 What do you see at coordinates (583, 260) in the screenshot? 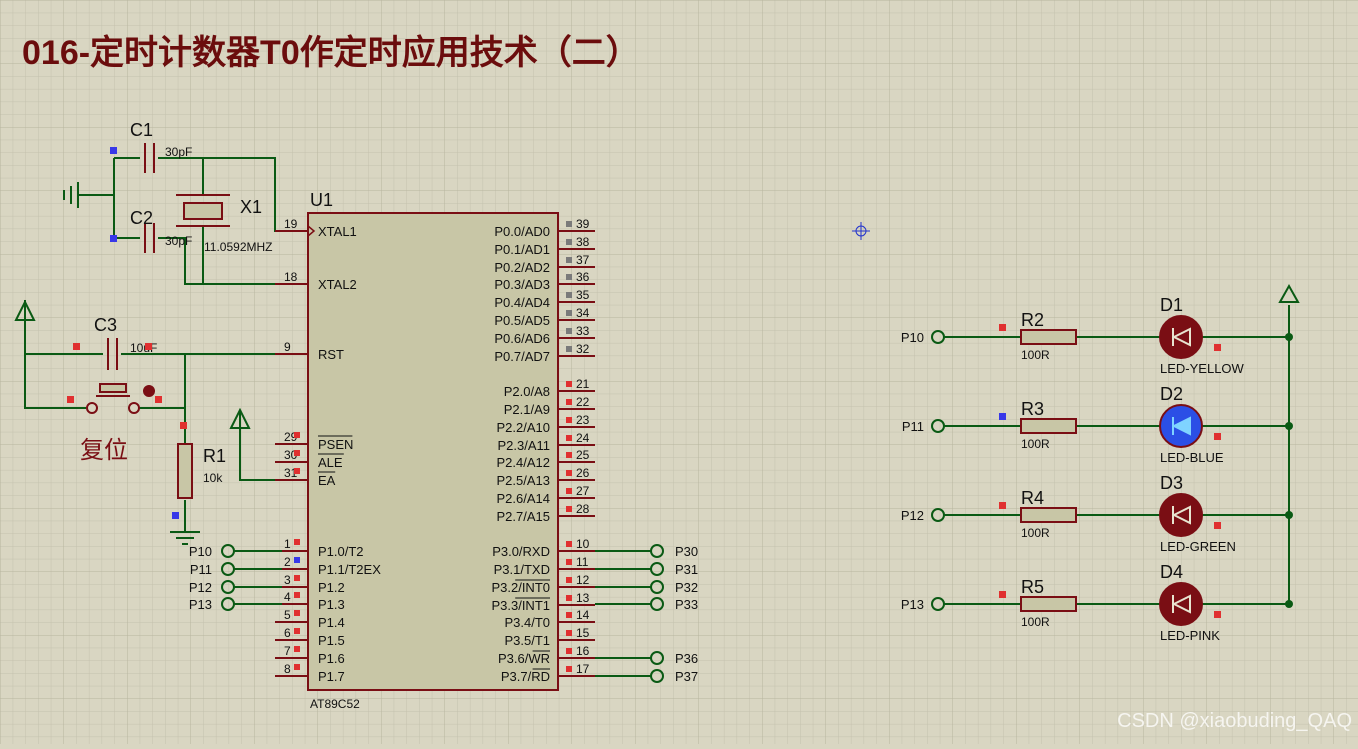
I see `chip-pin-num-37: 37` at bounding box center [583, 260].